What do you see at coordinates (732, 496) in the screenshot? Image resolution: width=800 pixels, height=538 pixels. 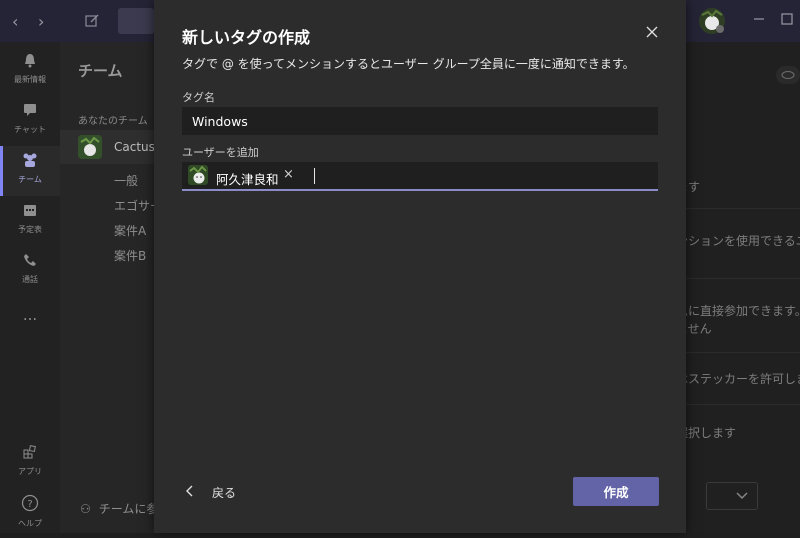 I see `settings-dropdown` at bounding box center [732, 496].